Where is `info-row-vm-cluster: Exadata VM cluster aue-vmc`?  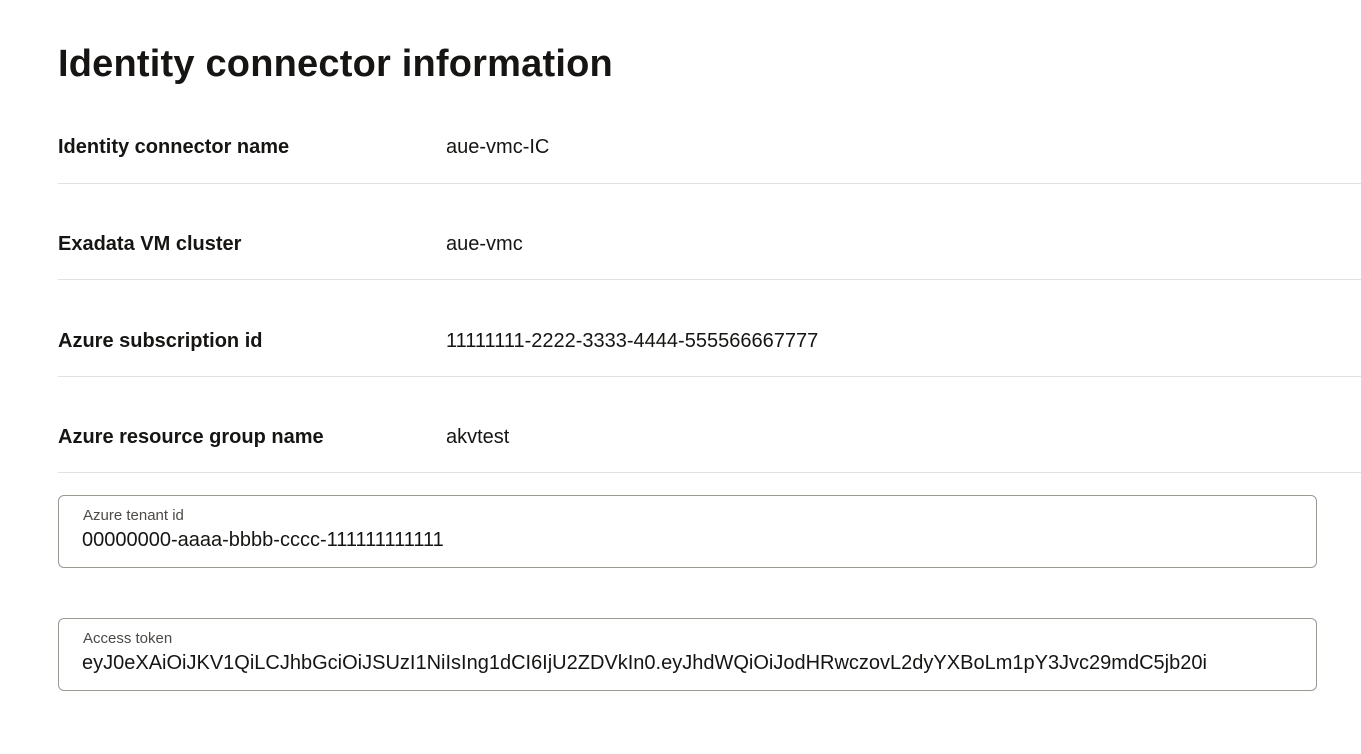
info-row-vm-cluster: Exadata VM cluster aue-vmc is located at coordinates (709, 232).